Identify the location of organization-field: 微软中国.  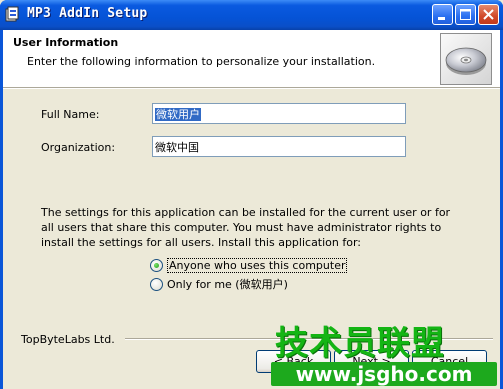
(279, 146).